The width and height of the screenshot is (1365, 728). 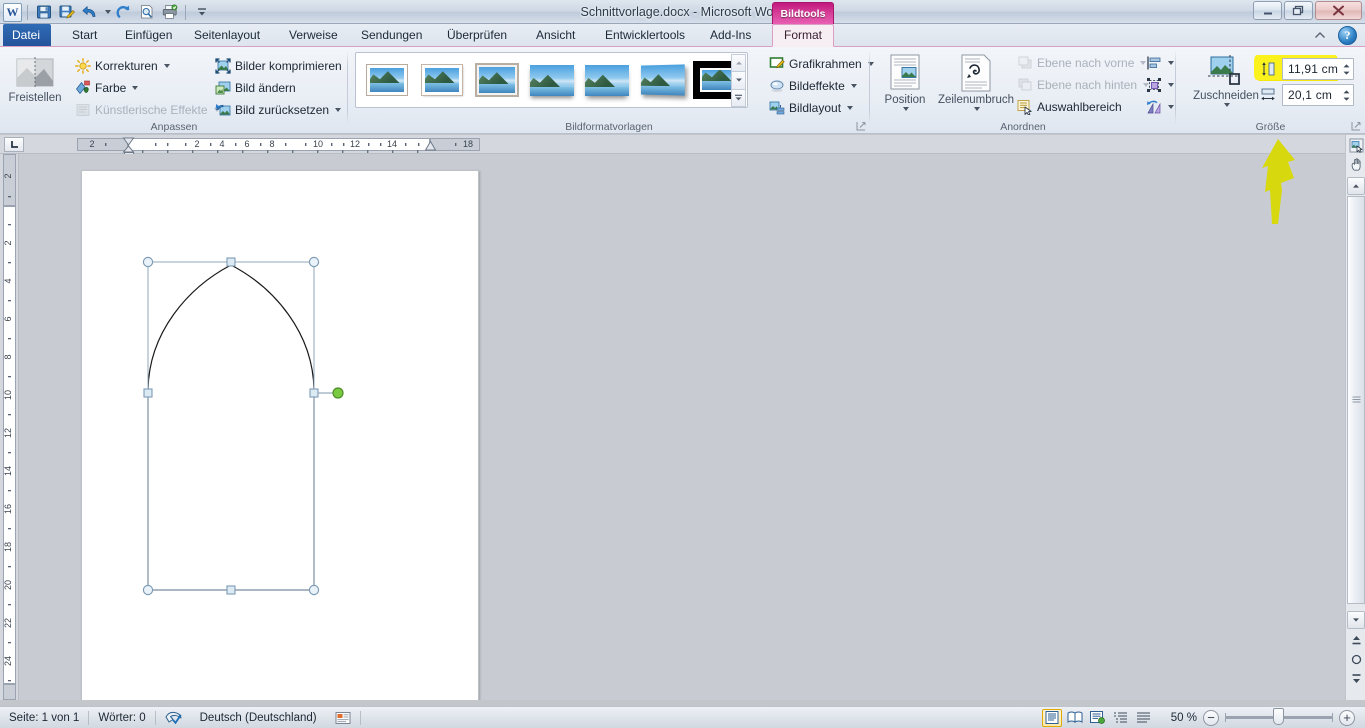 What do you see at coordinates (66, 12) in the screenshot?
I see `save-as-icon` at bounding box center [66, 12].